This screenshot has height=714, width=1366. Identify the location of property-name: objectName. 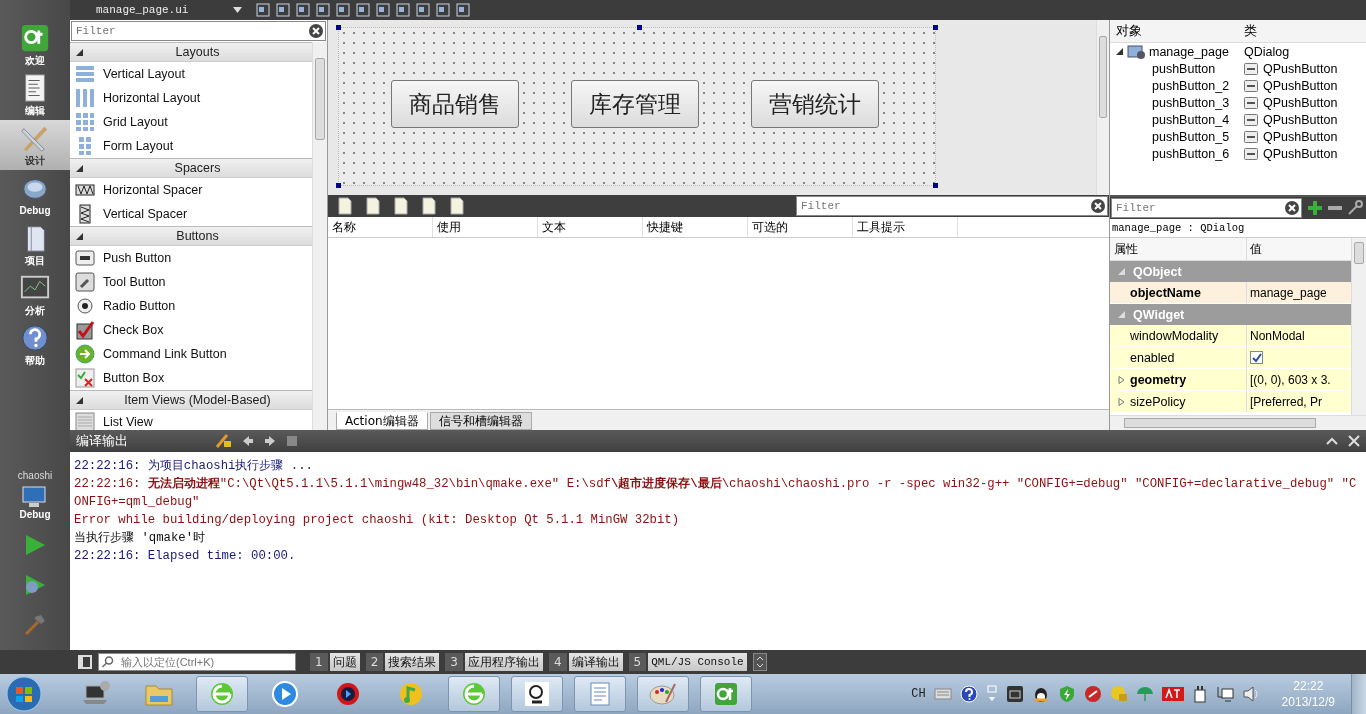
(1165, 292).